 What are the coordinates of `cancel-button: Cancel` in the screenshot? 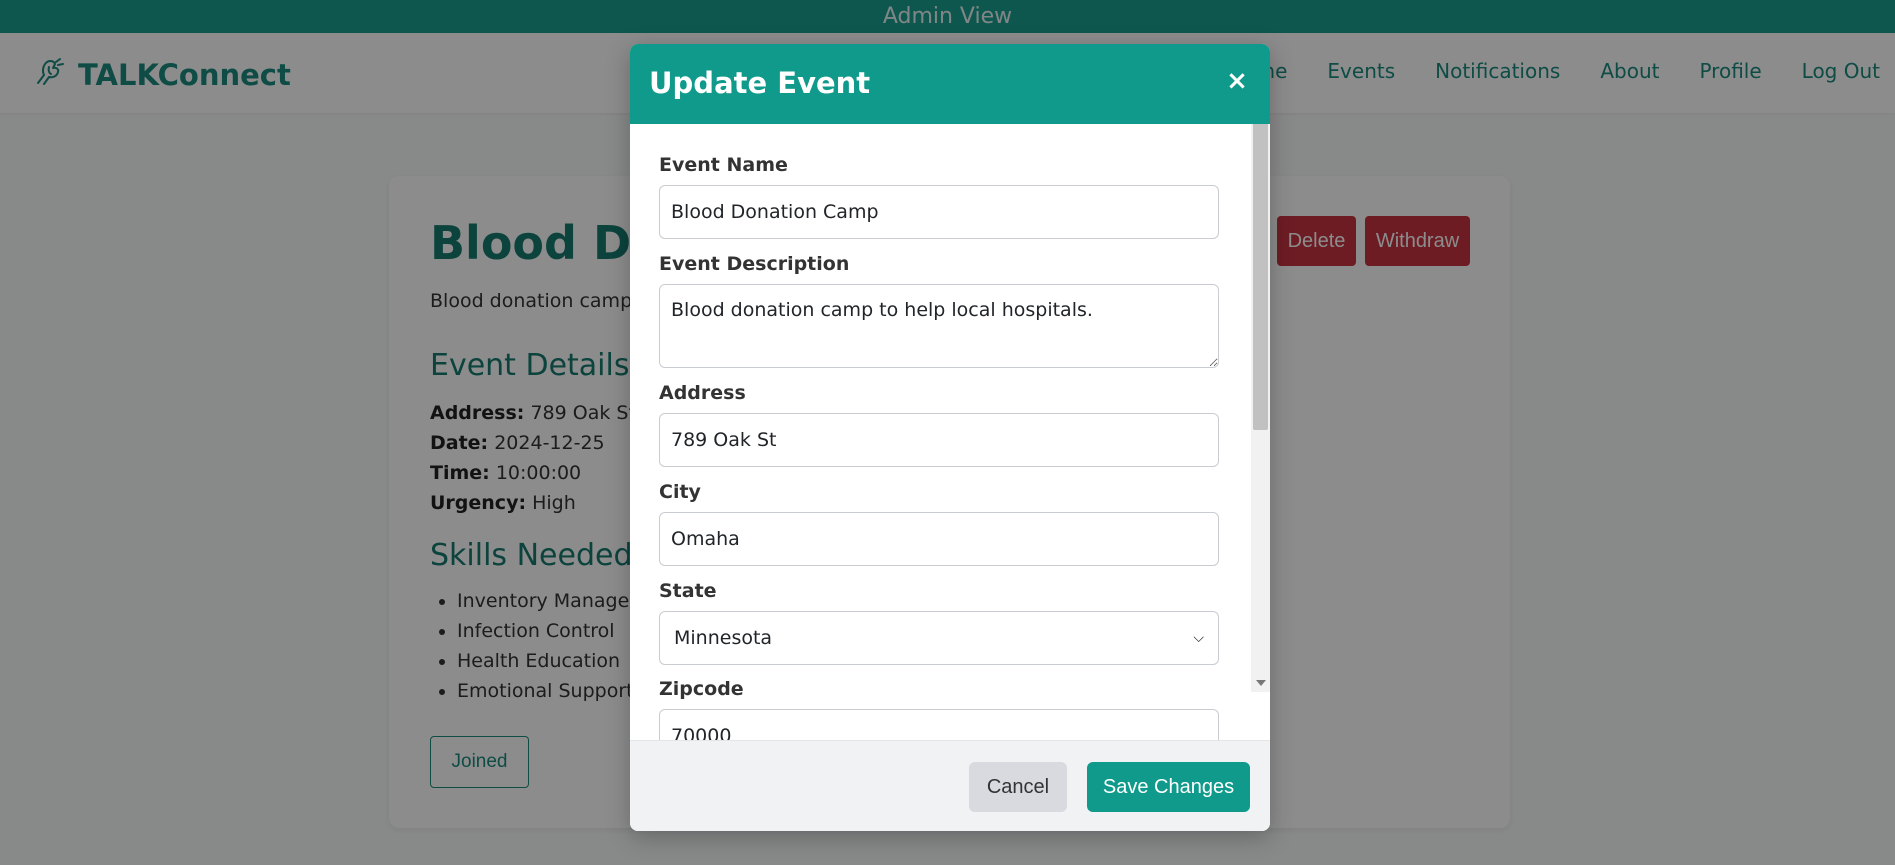 It's located at (1018, 787).